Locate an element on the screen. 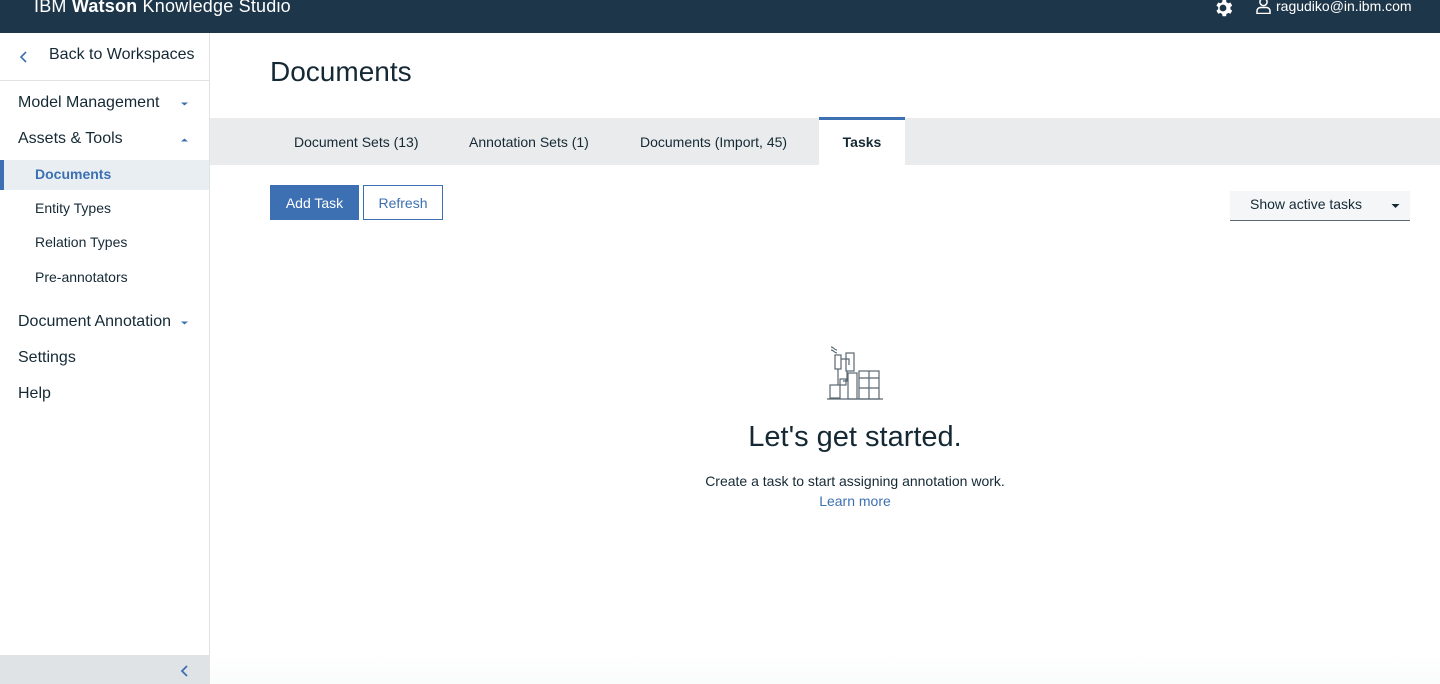 This screenshot has height=684, width=1440. sidebar-item-label: Pre-annotators is located at coordinates (81, 277).